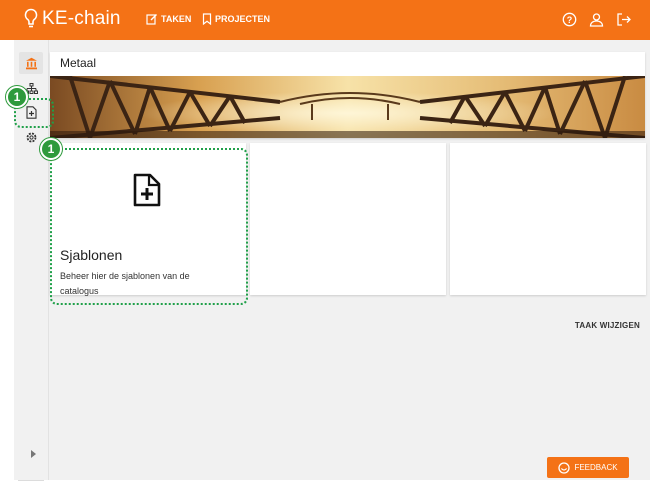  What do you see at coordinates (243, 19) in the screenshot?
I see `nav-projects-label: PROJECTEN` at bounding box center [243, 19].